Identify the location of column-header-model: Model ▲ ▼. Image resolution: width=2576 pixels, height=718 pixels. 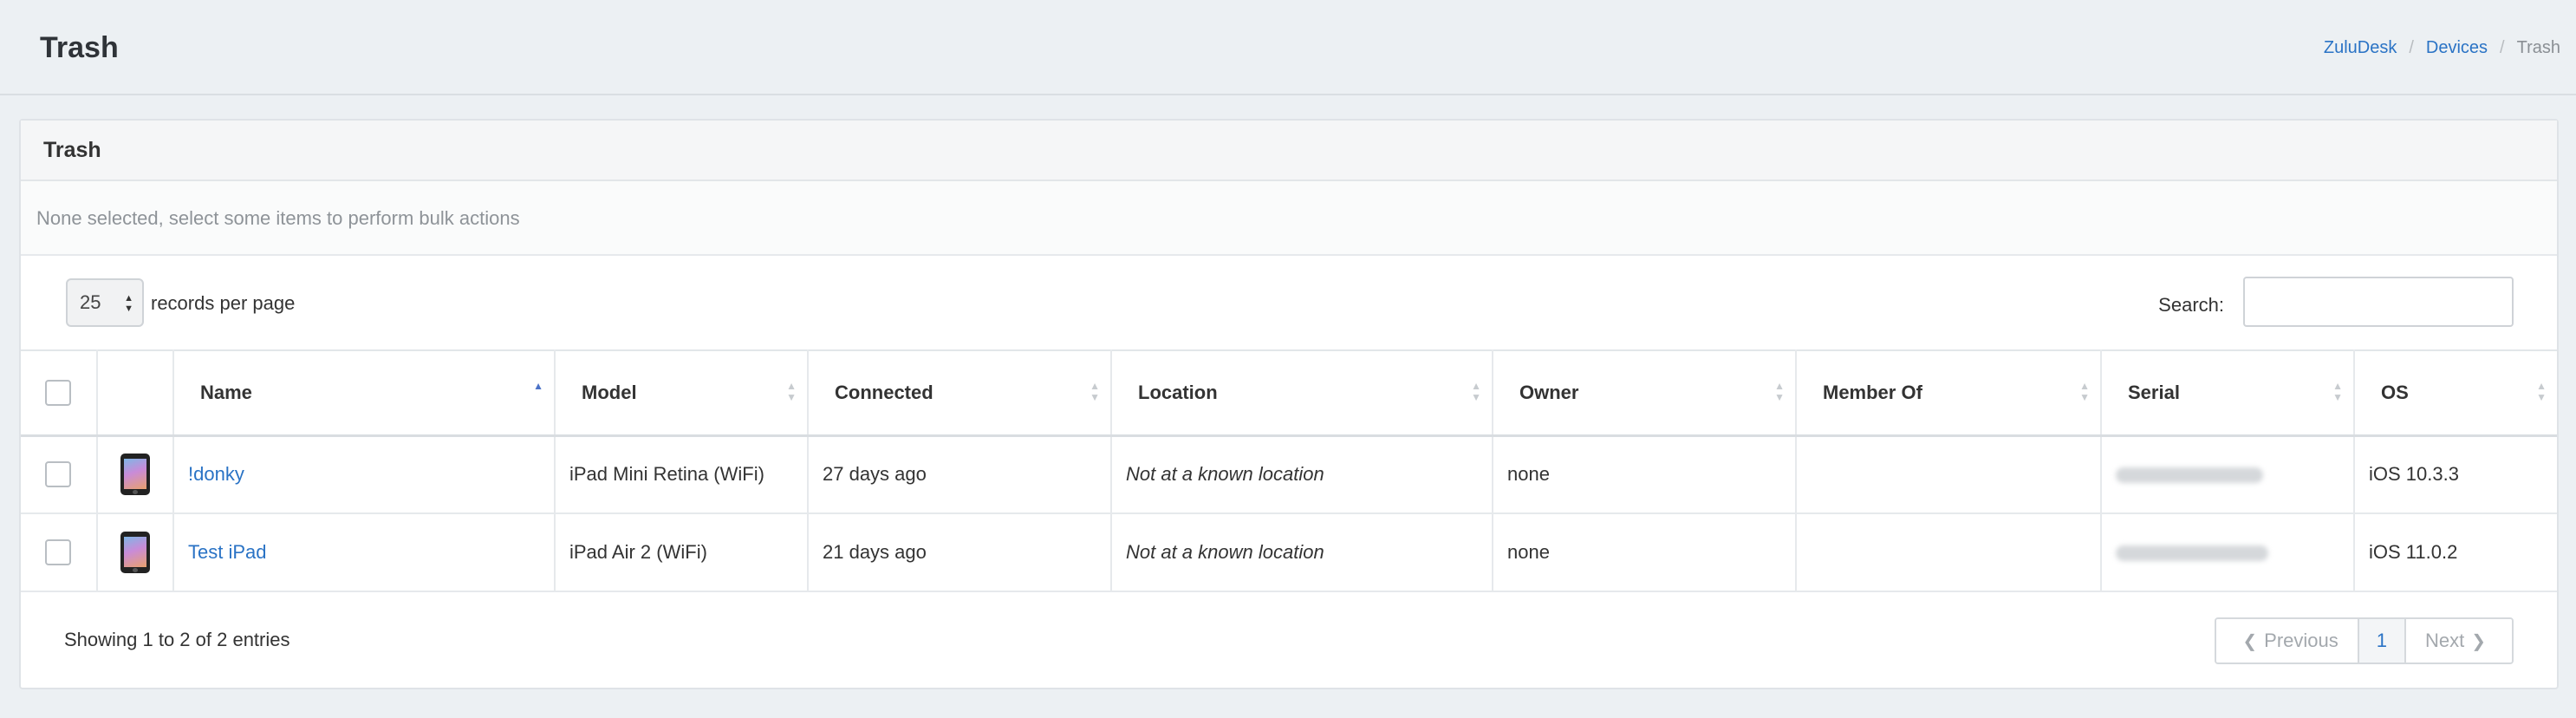
(682, 392).